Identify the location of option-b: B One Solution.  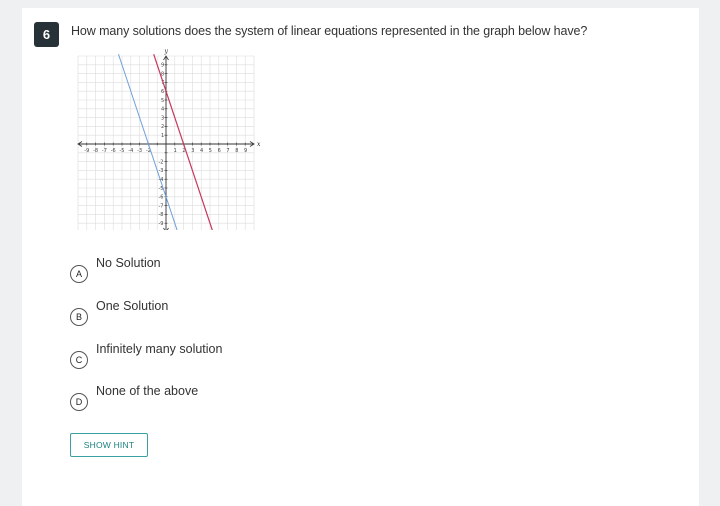
(220, 315).